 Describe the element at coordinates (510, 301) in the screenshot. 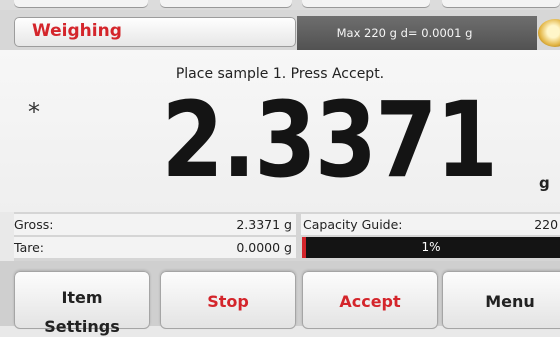

I see `menu-label: Menu` at that location.